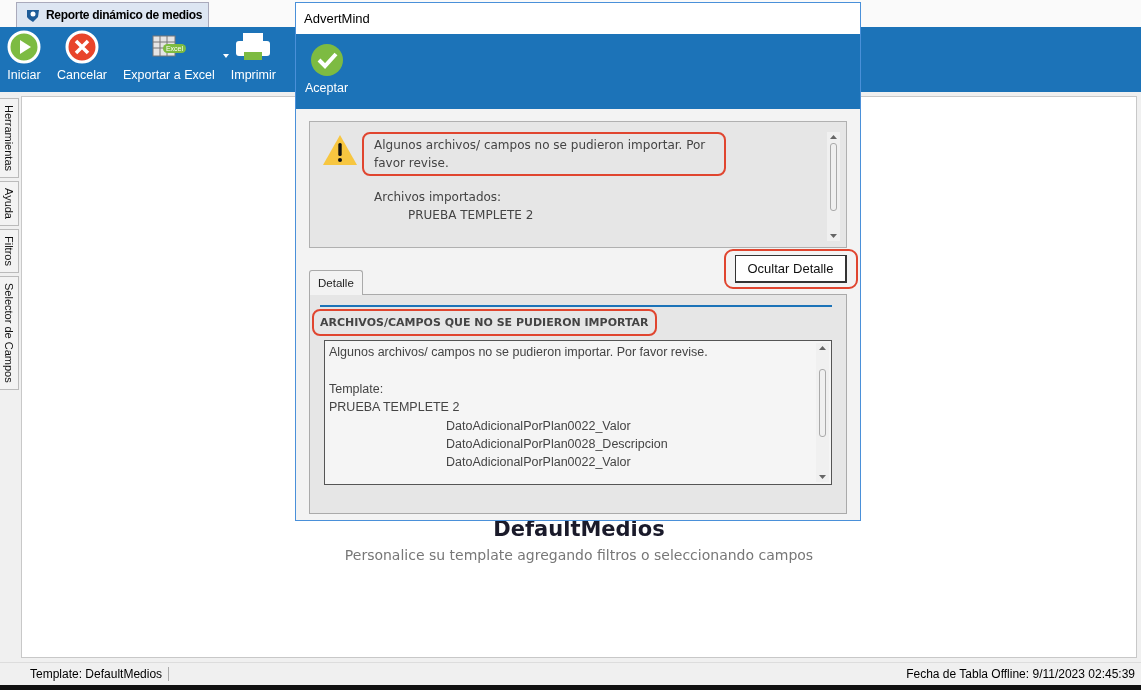  What do you see at coordinates (9, 251) in the screenshot?
I see `side-tab: Filtros` at bounding box center [9, 251].